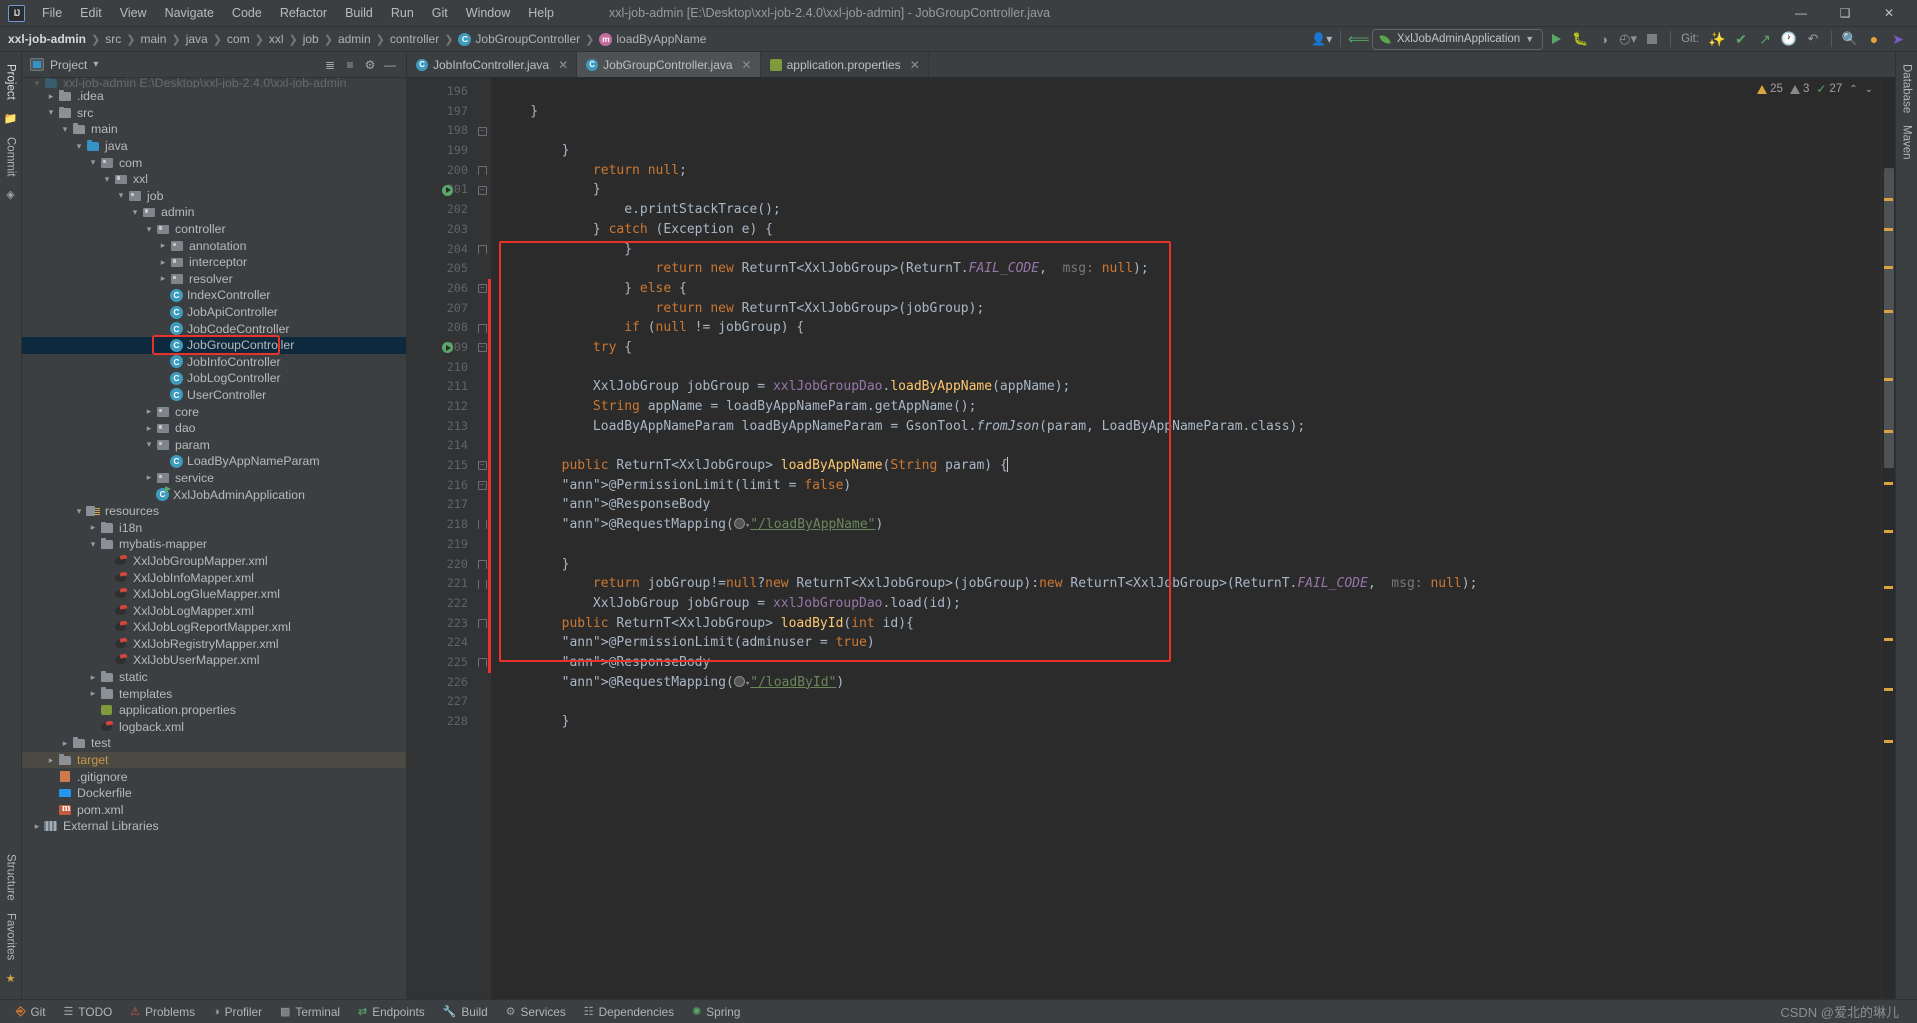  Describe the element at coordinates (1815, 89) in the screenshot. I see `inspection-widget: 25 3 ✓ 27 ⌃ ⌄` at that location.